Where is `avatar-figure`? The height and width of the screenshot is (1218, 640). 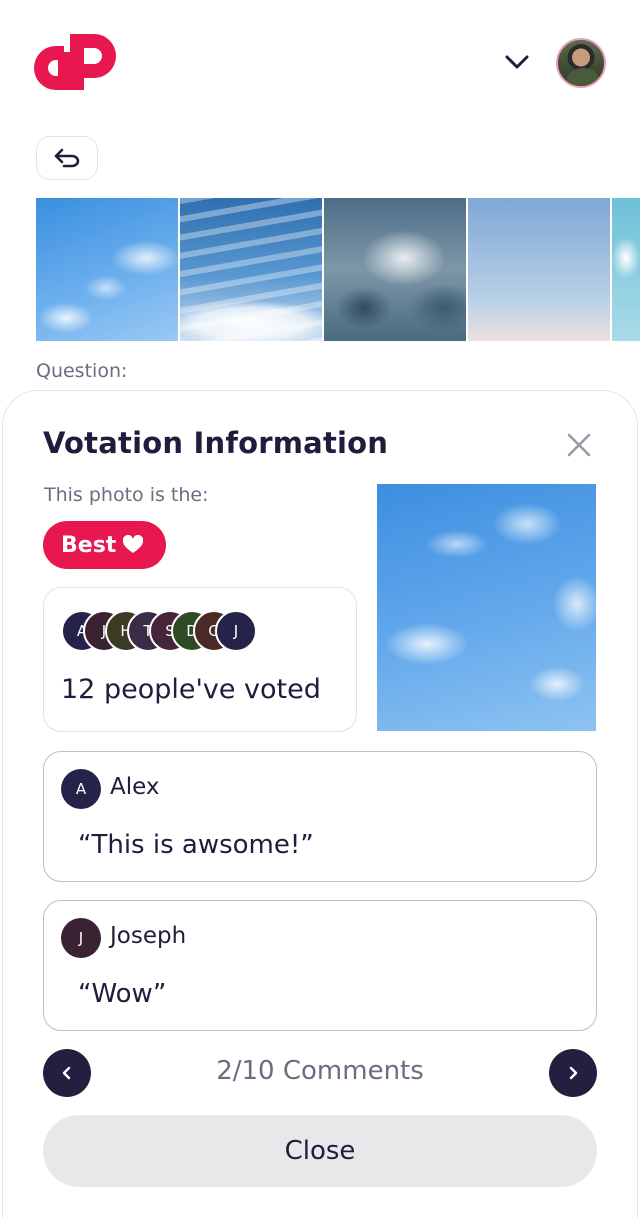 avatar-figure is located at coordinates (583, 77).